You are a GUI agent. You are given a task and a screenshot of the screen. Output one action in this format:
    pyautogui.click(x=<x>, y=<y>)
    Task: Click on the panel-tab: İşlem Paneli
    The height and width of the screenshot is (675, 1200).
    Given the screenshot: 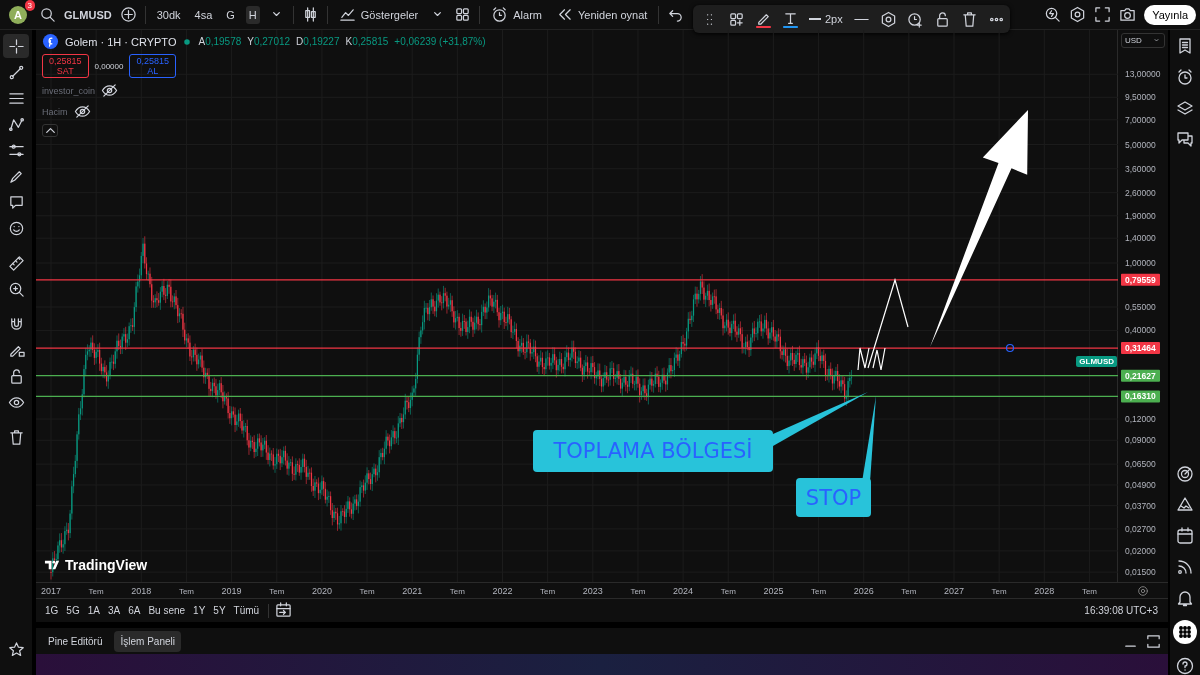 What is the action you would take?
    pyautogui.click(x=147, y=641)
    